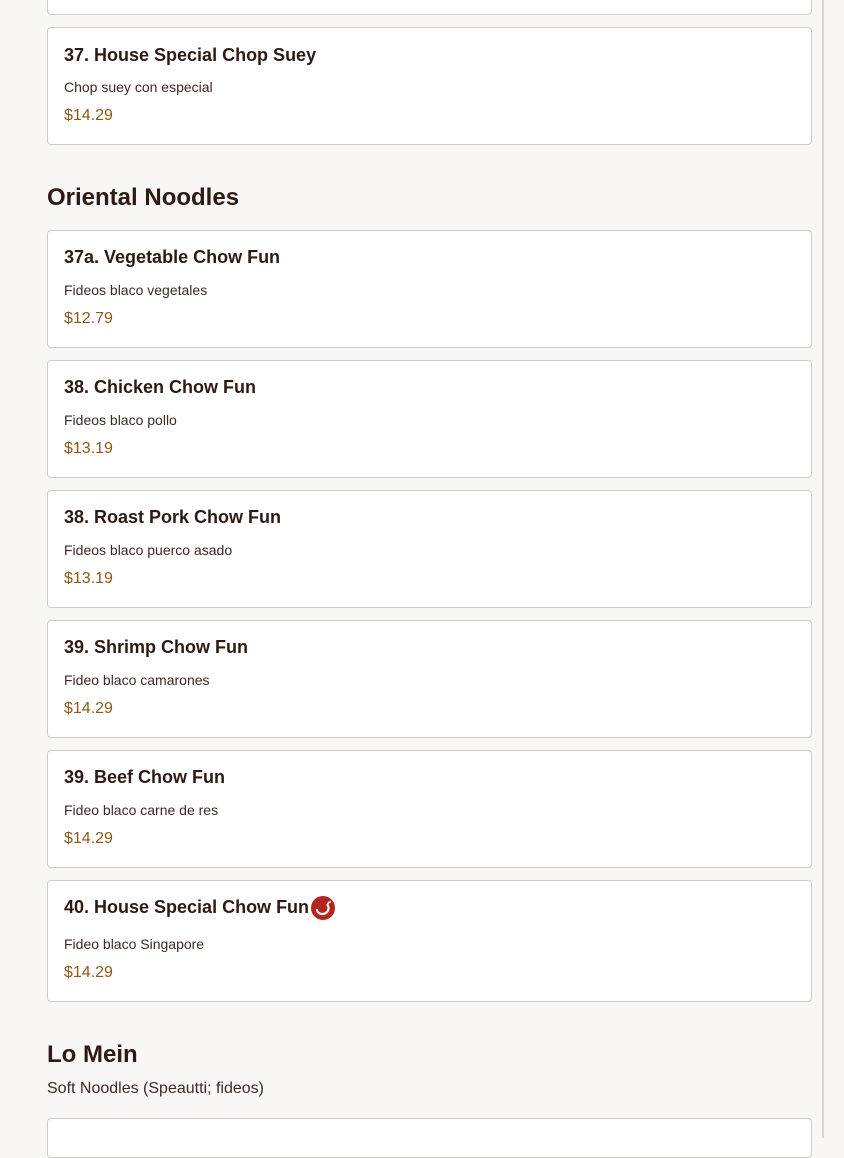 The height and width of the screenshot is (1158, 844). I want to click on menu-item-name: 38. Roast Pork Chow Fun, so click(173, 517).